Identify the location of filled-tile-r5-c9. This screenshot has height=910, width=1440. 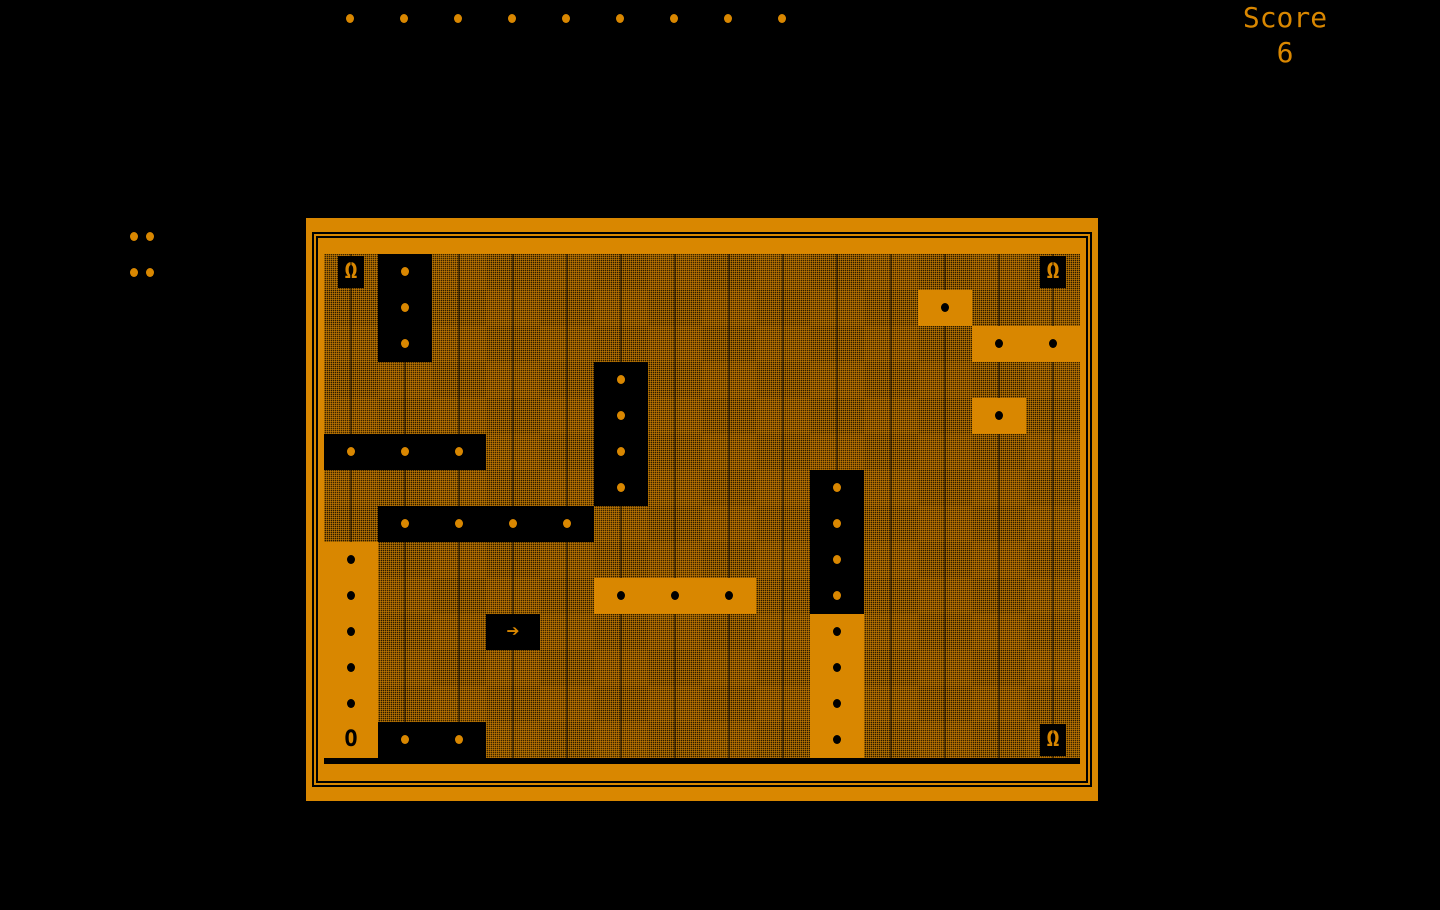
(837, 452).